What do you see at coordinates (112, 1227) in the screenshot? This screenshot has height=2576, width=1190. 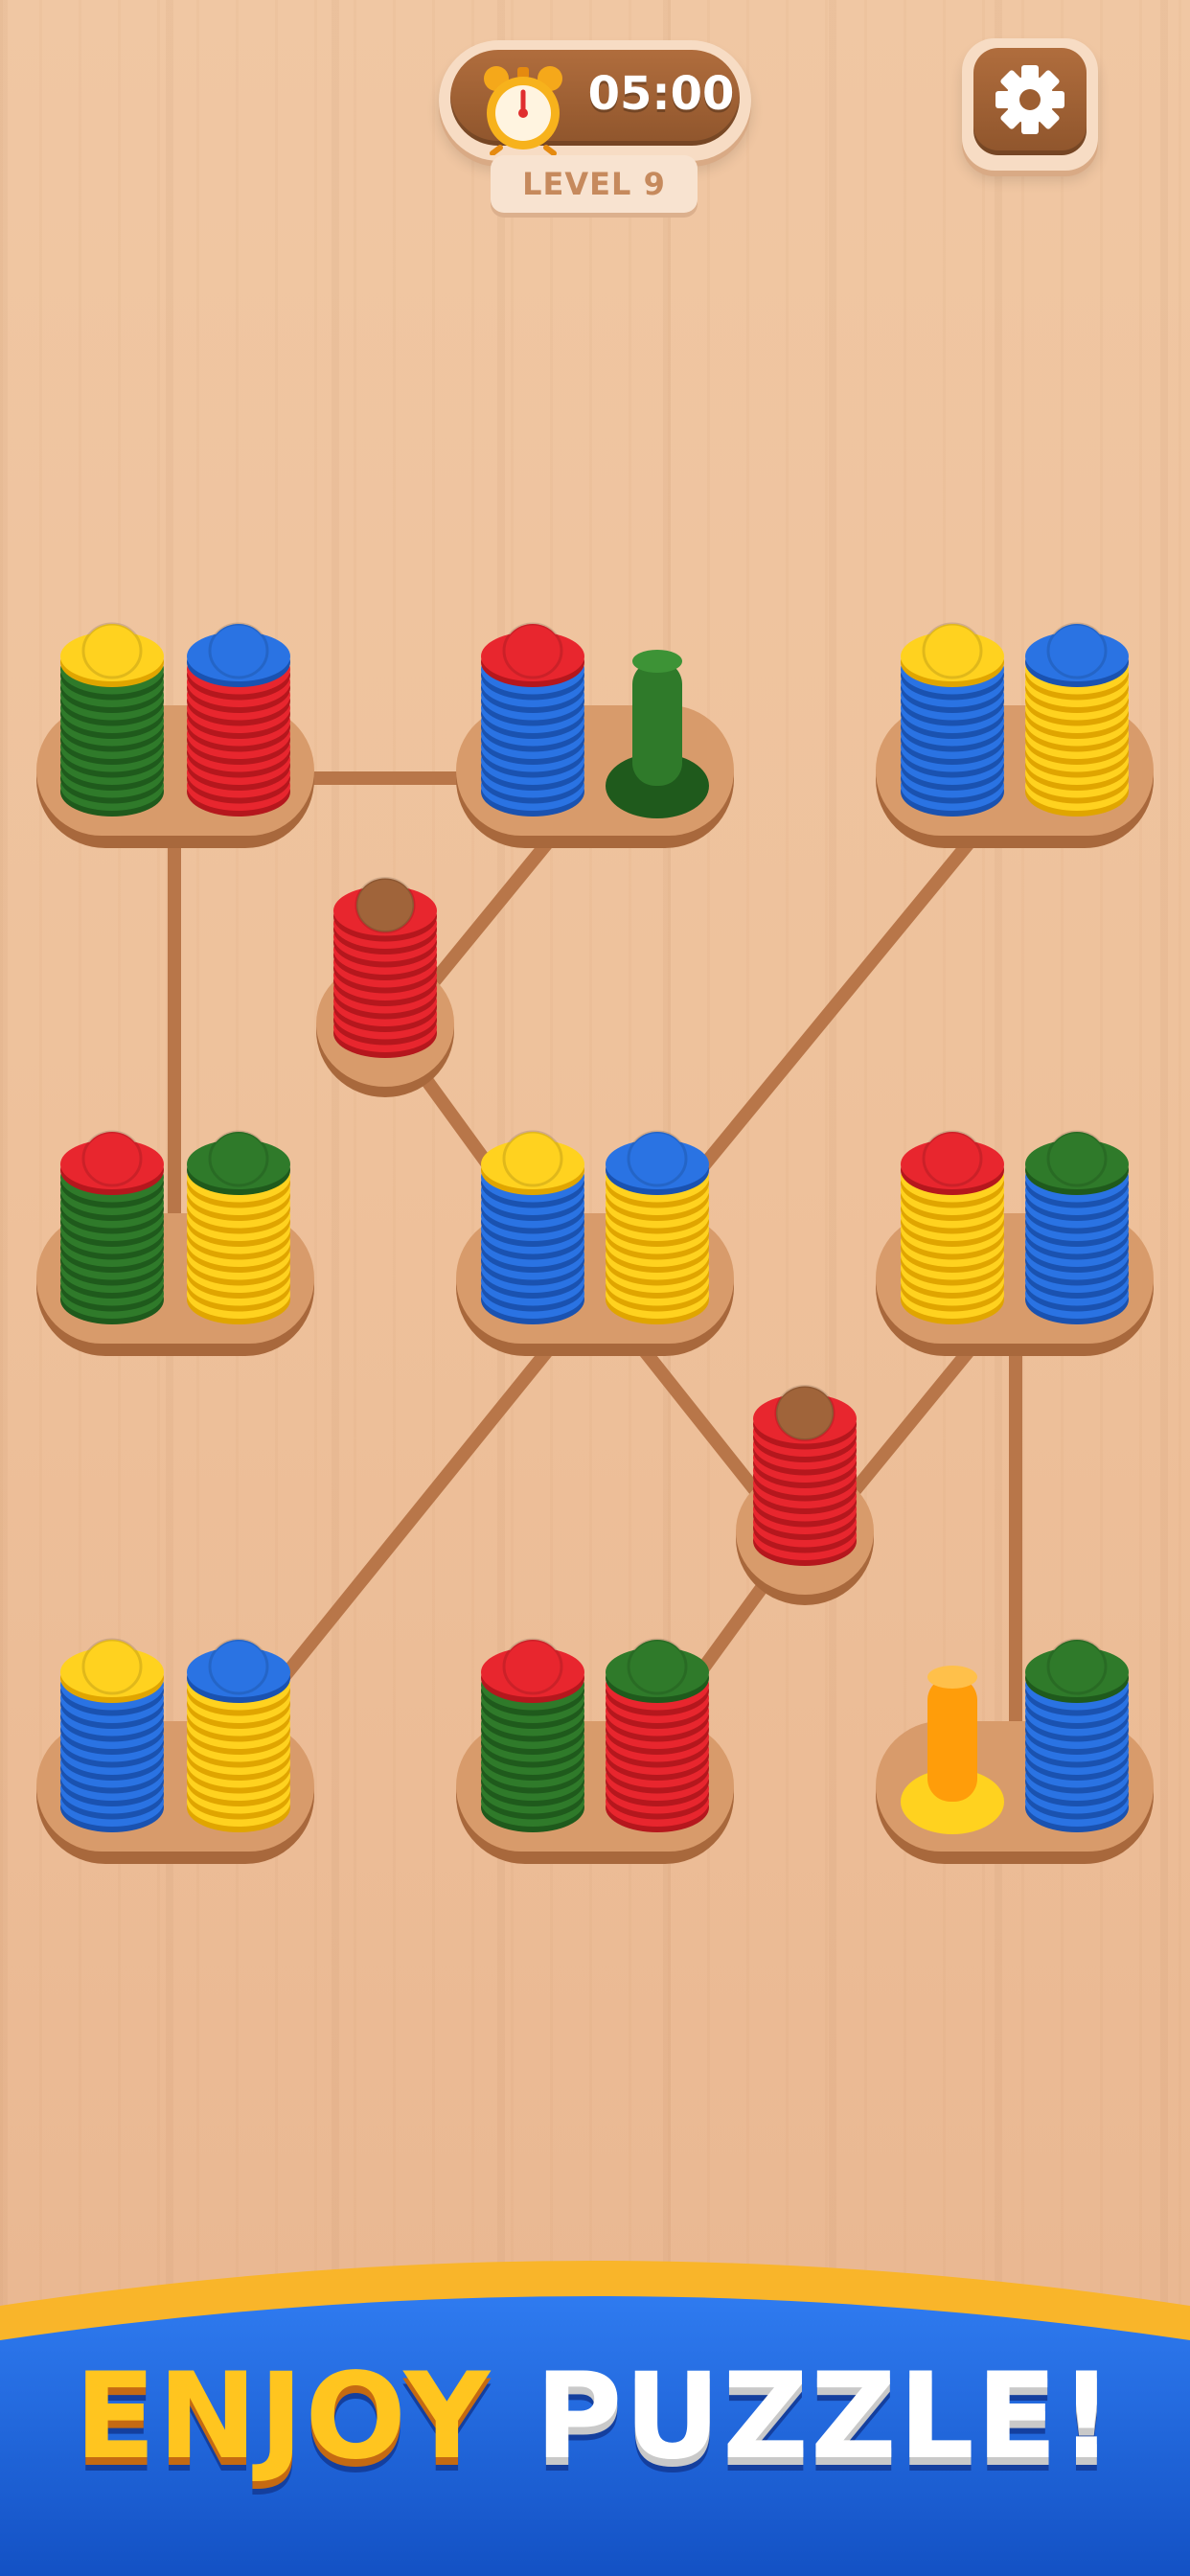 I see `peg-p8` at bounding box center [112, 1227].